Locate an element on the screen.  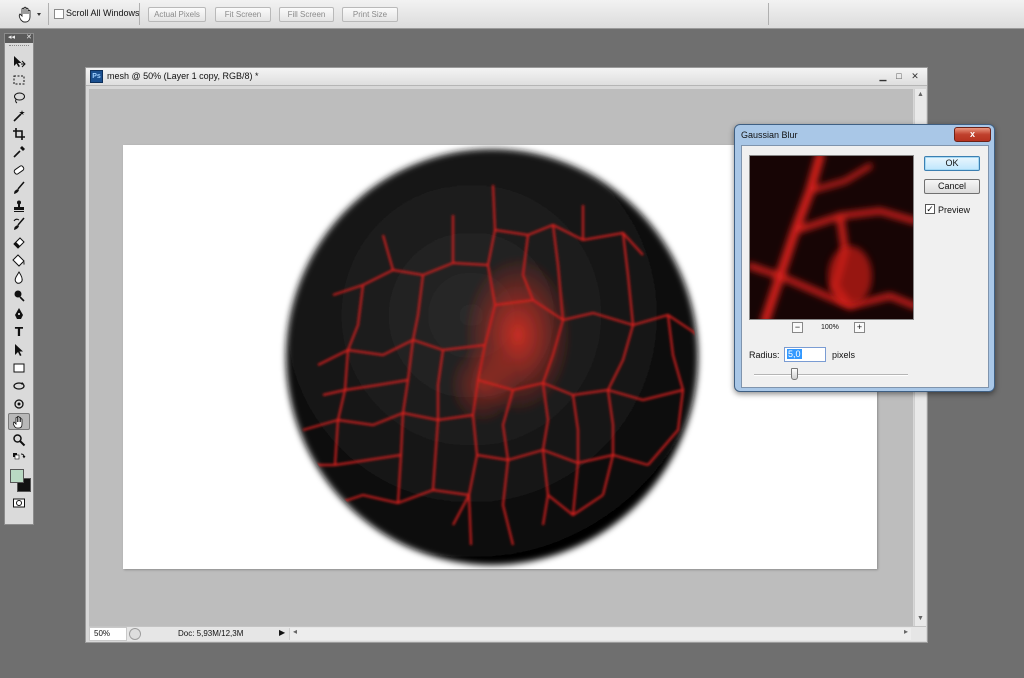
eraser-tool is located at coordinates (19, 241).